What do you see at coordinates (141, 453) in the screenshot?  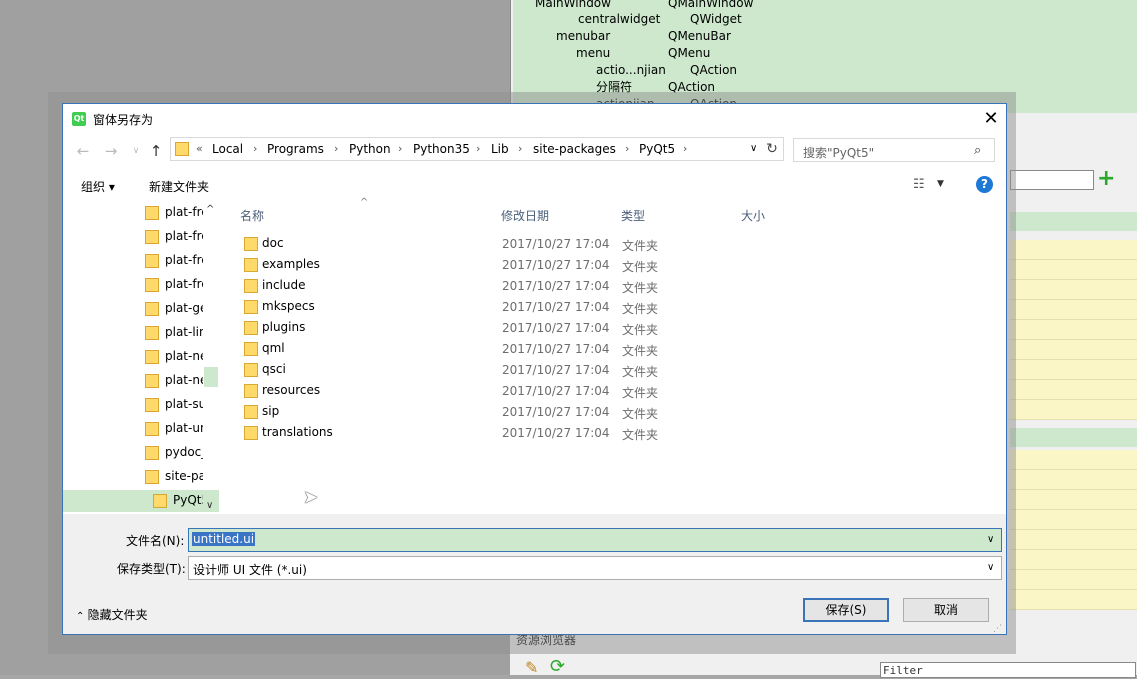 I see `nav-item: pydoc_data` at bounding box center [141, 453].